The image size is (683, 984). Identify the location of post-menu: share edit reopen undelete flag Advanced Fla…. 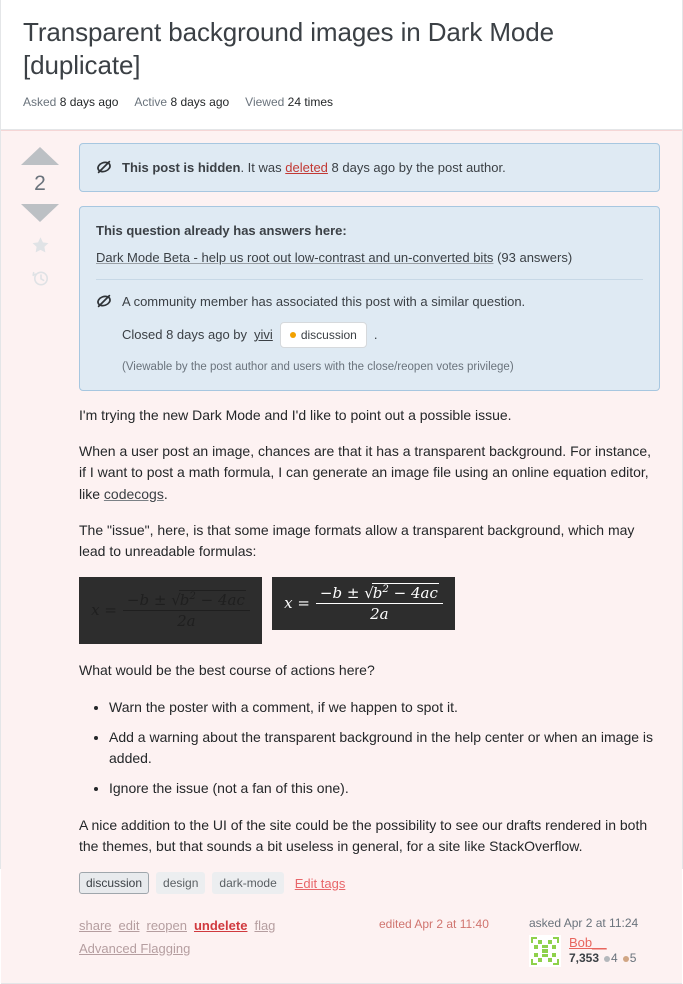
(229, 938).